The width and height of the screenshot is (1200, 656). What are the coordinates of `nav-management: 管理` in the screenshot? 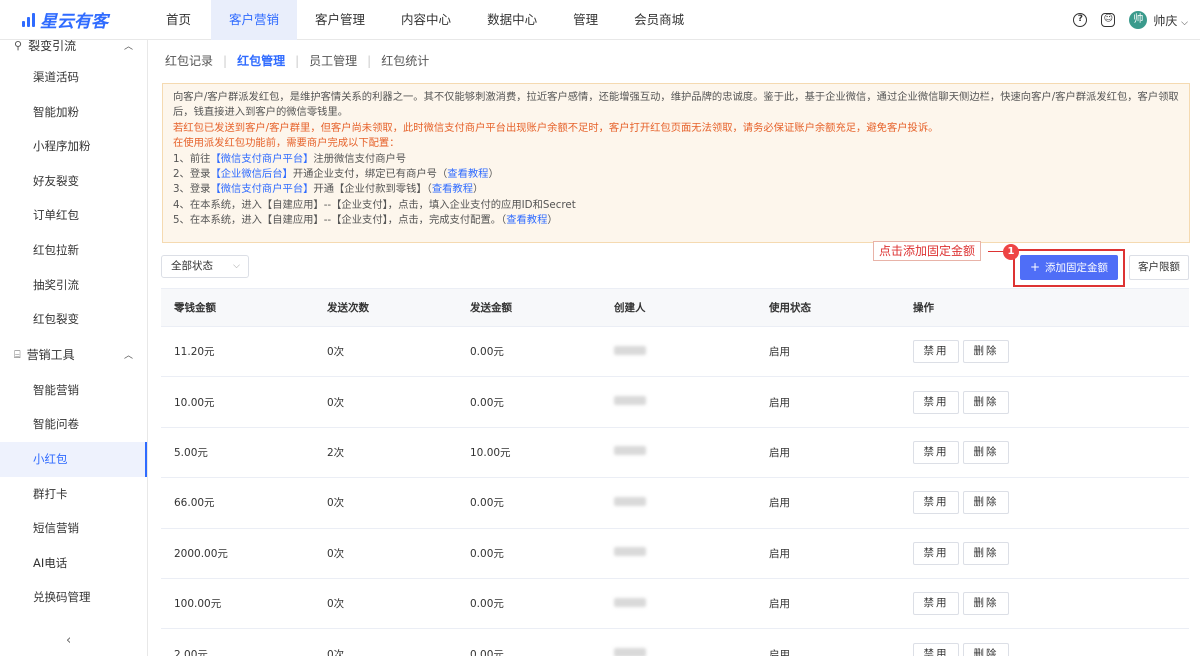 It's located at (585, 20).